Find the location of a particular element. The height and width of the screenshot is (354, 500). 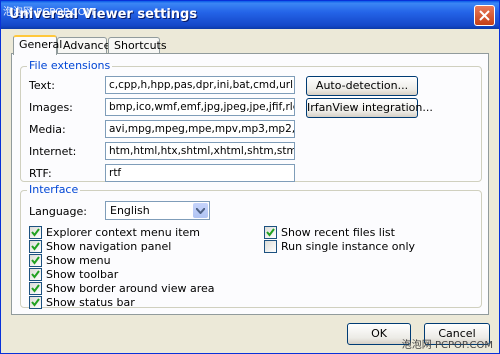

language-value: English is located at coordinates (130, 210).